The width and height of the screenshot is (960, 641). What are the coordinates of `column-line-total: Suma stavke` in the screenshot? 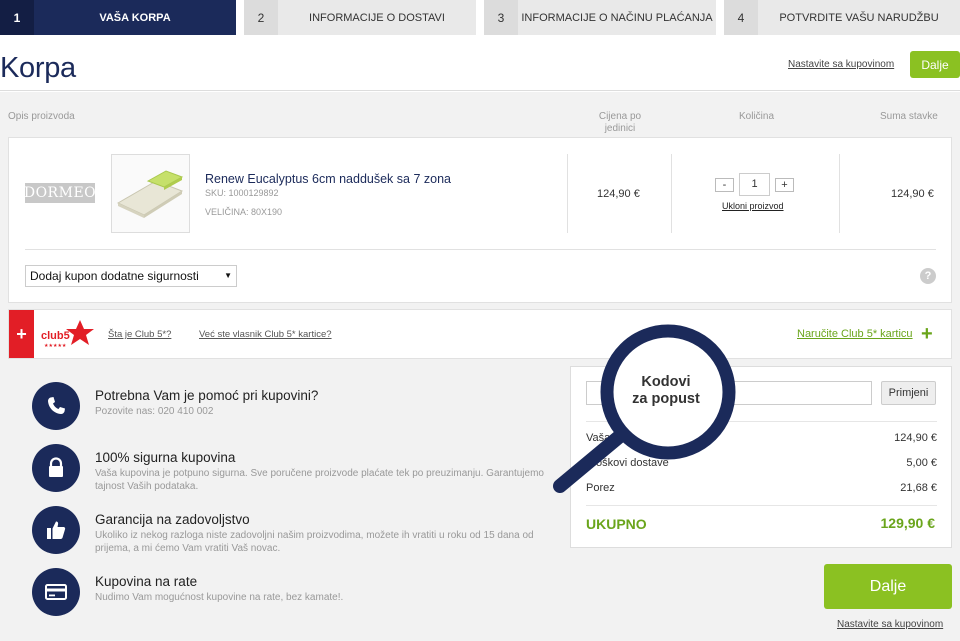 It's located at (909, 116).